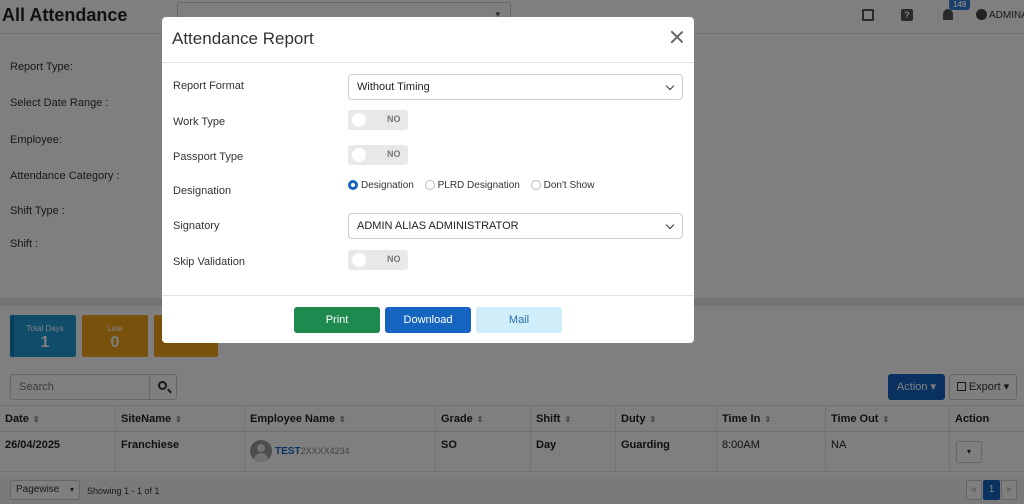 The height and width of the screenshot is (504, 1024). Describe the element at coordinates (208, 86) in the screenshot. I see `report-format-label: Report Format` at that location.